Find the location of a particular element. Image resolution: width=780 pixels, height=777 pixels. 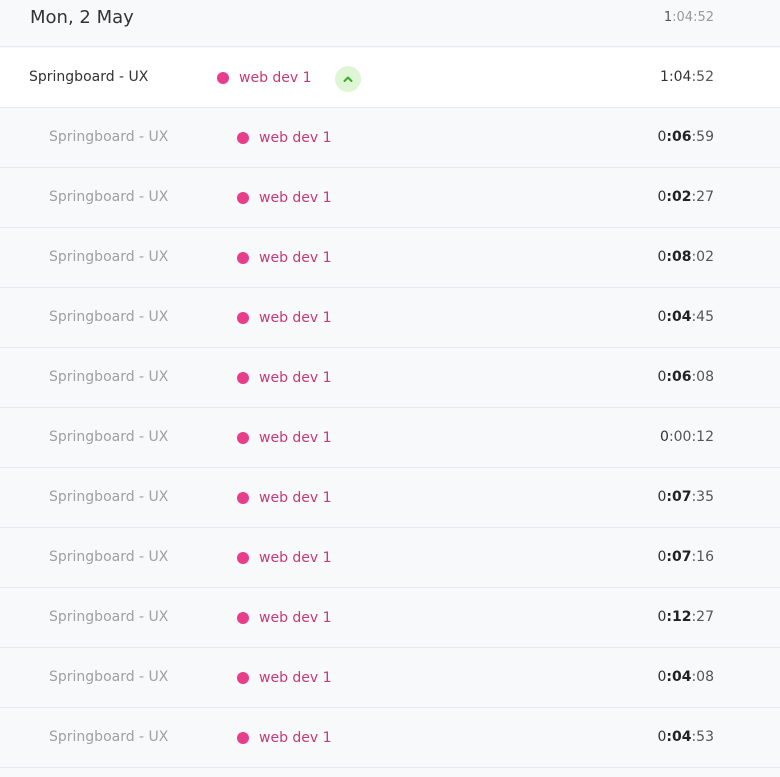

entry-duration-seconds: :59 is located at coordinates (702, 137).